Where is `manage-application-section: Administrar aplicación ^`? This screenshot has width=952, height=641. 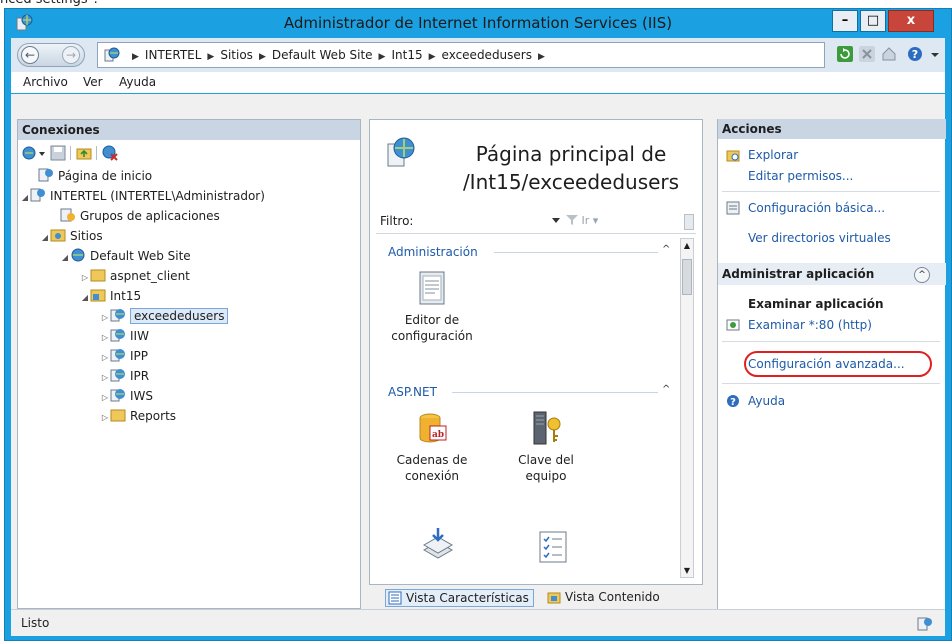
manage-application-section: Administrar aplicación ^ is located at coordinates (832, 274).